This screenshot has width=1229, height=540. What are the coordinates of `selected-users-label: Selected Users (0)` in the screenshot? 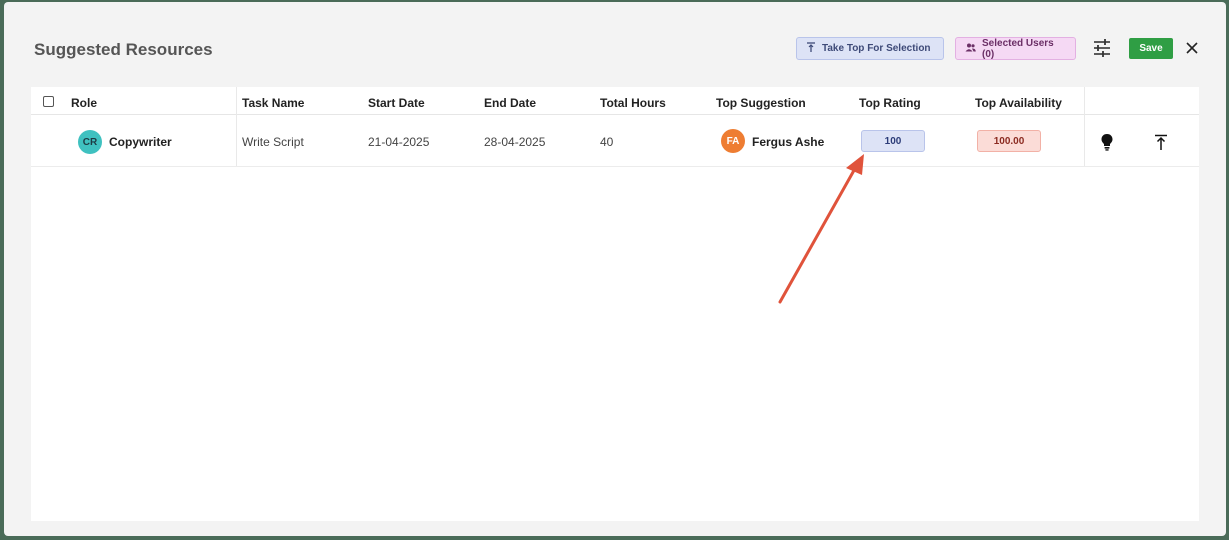 It's located at (1018, 48).